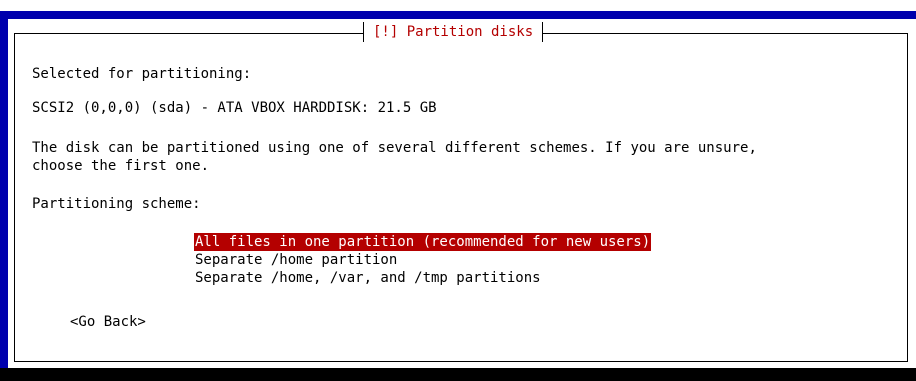 This screenshot has width=916, height=381. I want to click on status-bar, so click(458, 374).